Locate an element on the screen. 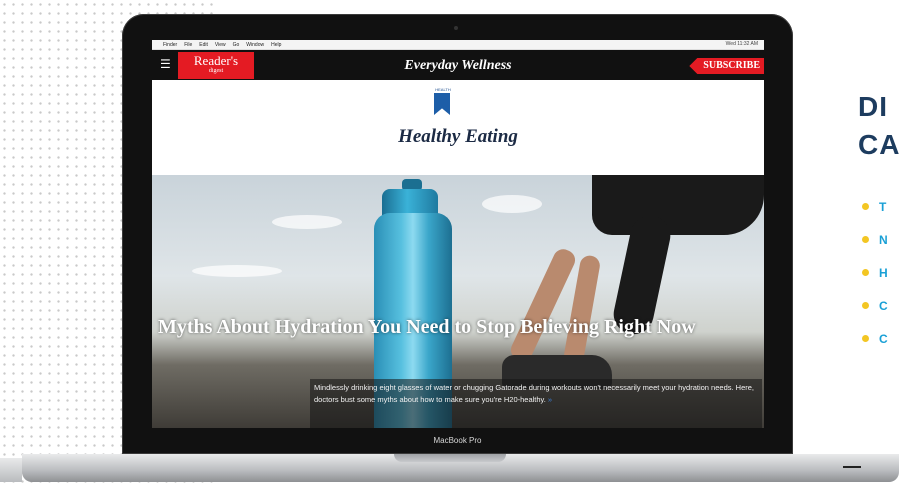 The width and height of the screenshot is (899, 487). side-bullet-list: T N H C C is located at coordinates (875, 272).